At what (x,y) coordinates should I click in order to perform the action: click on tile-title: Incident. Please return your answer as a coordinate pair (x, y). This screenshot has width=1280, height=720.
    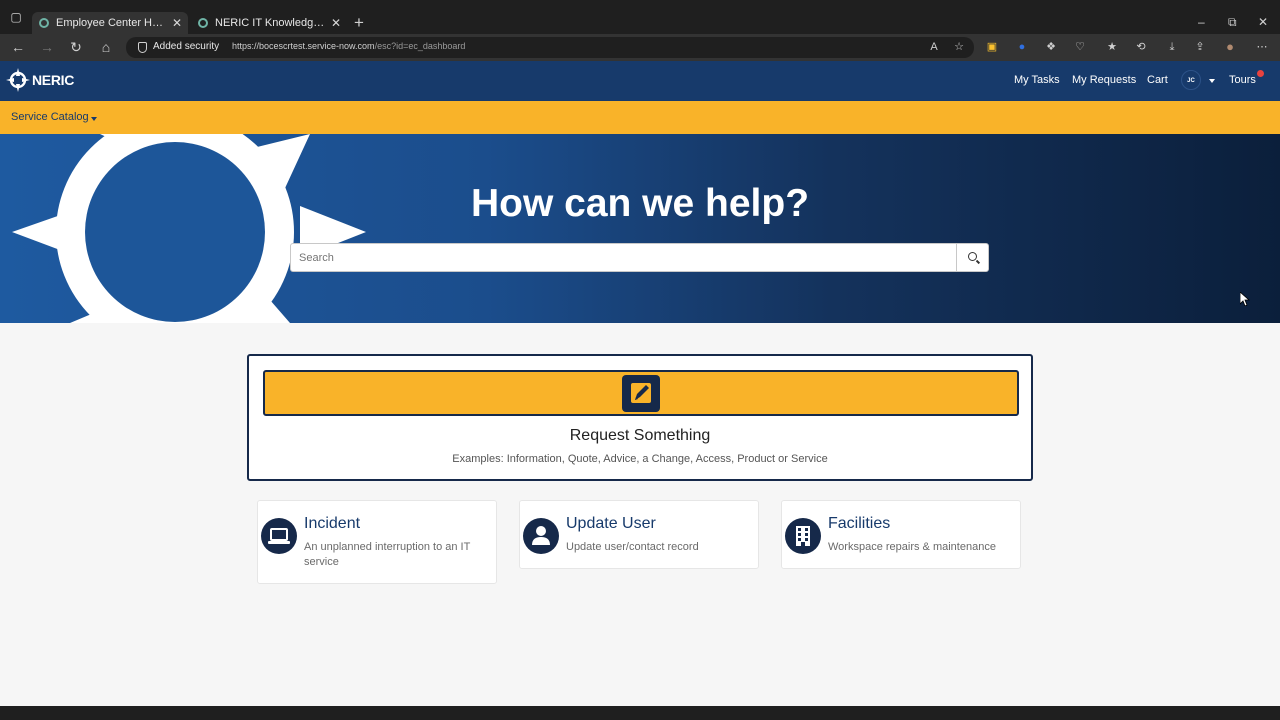
    Looking at the image, I should click on (332, 523).